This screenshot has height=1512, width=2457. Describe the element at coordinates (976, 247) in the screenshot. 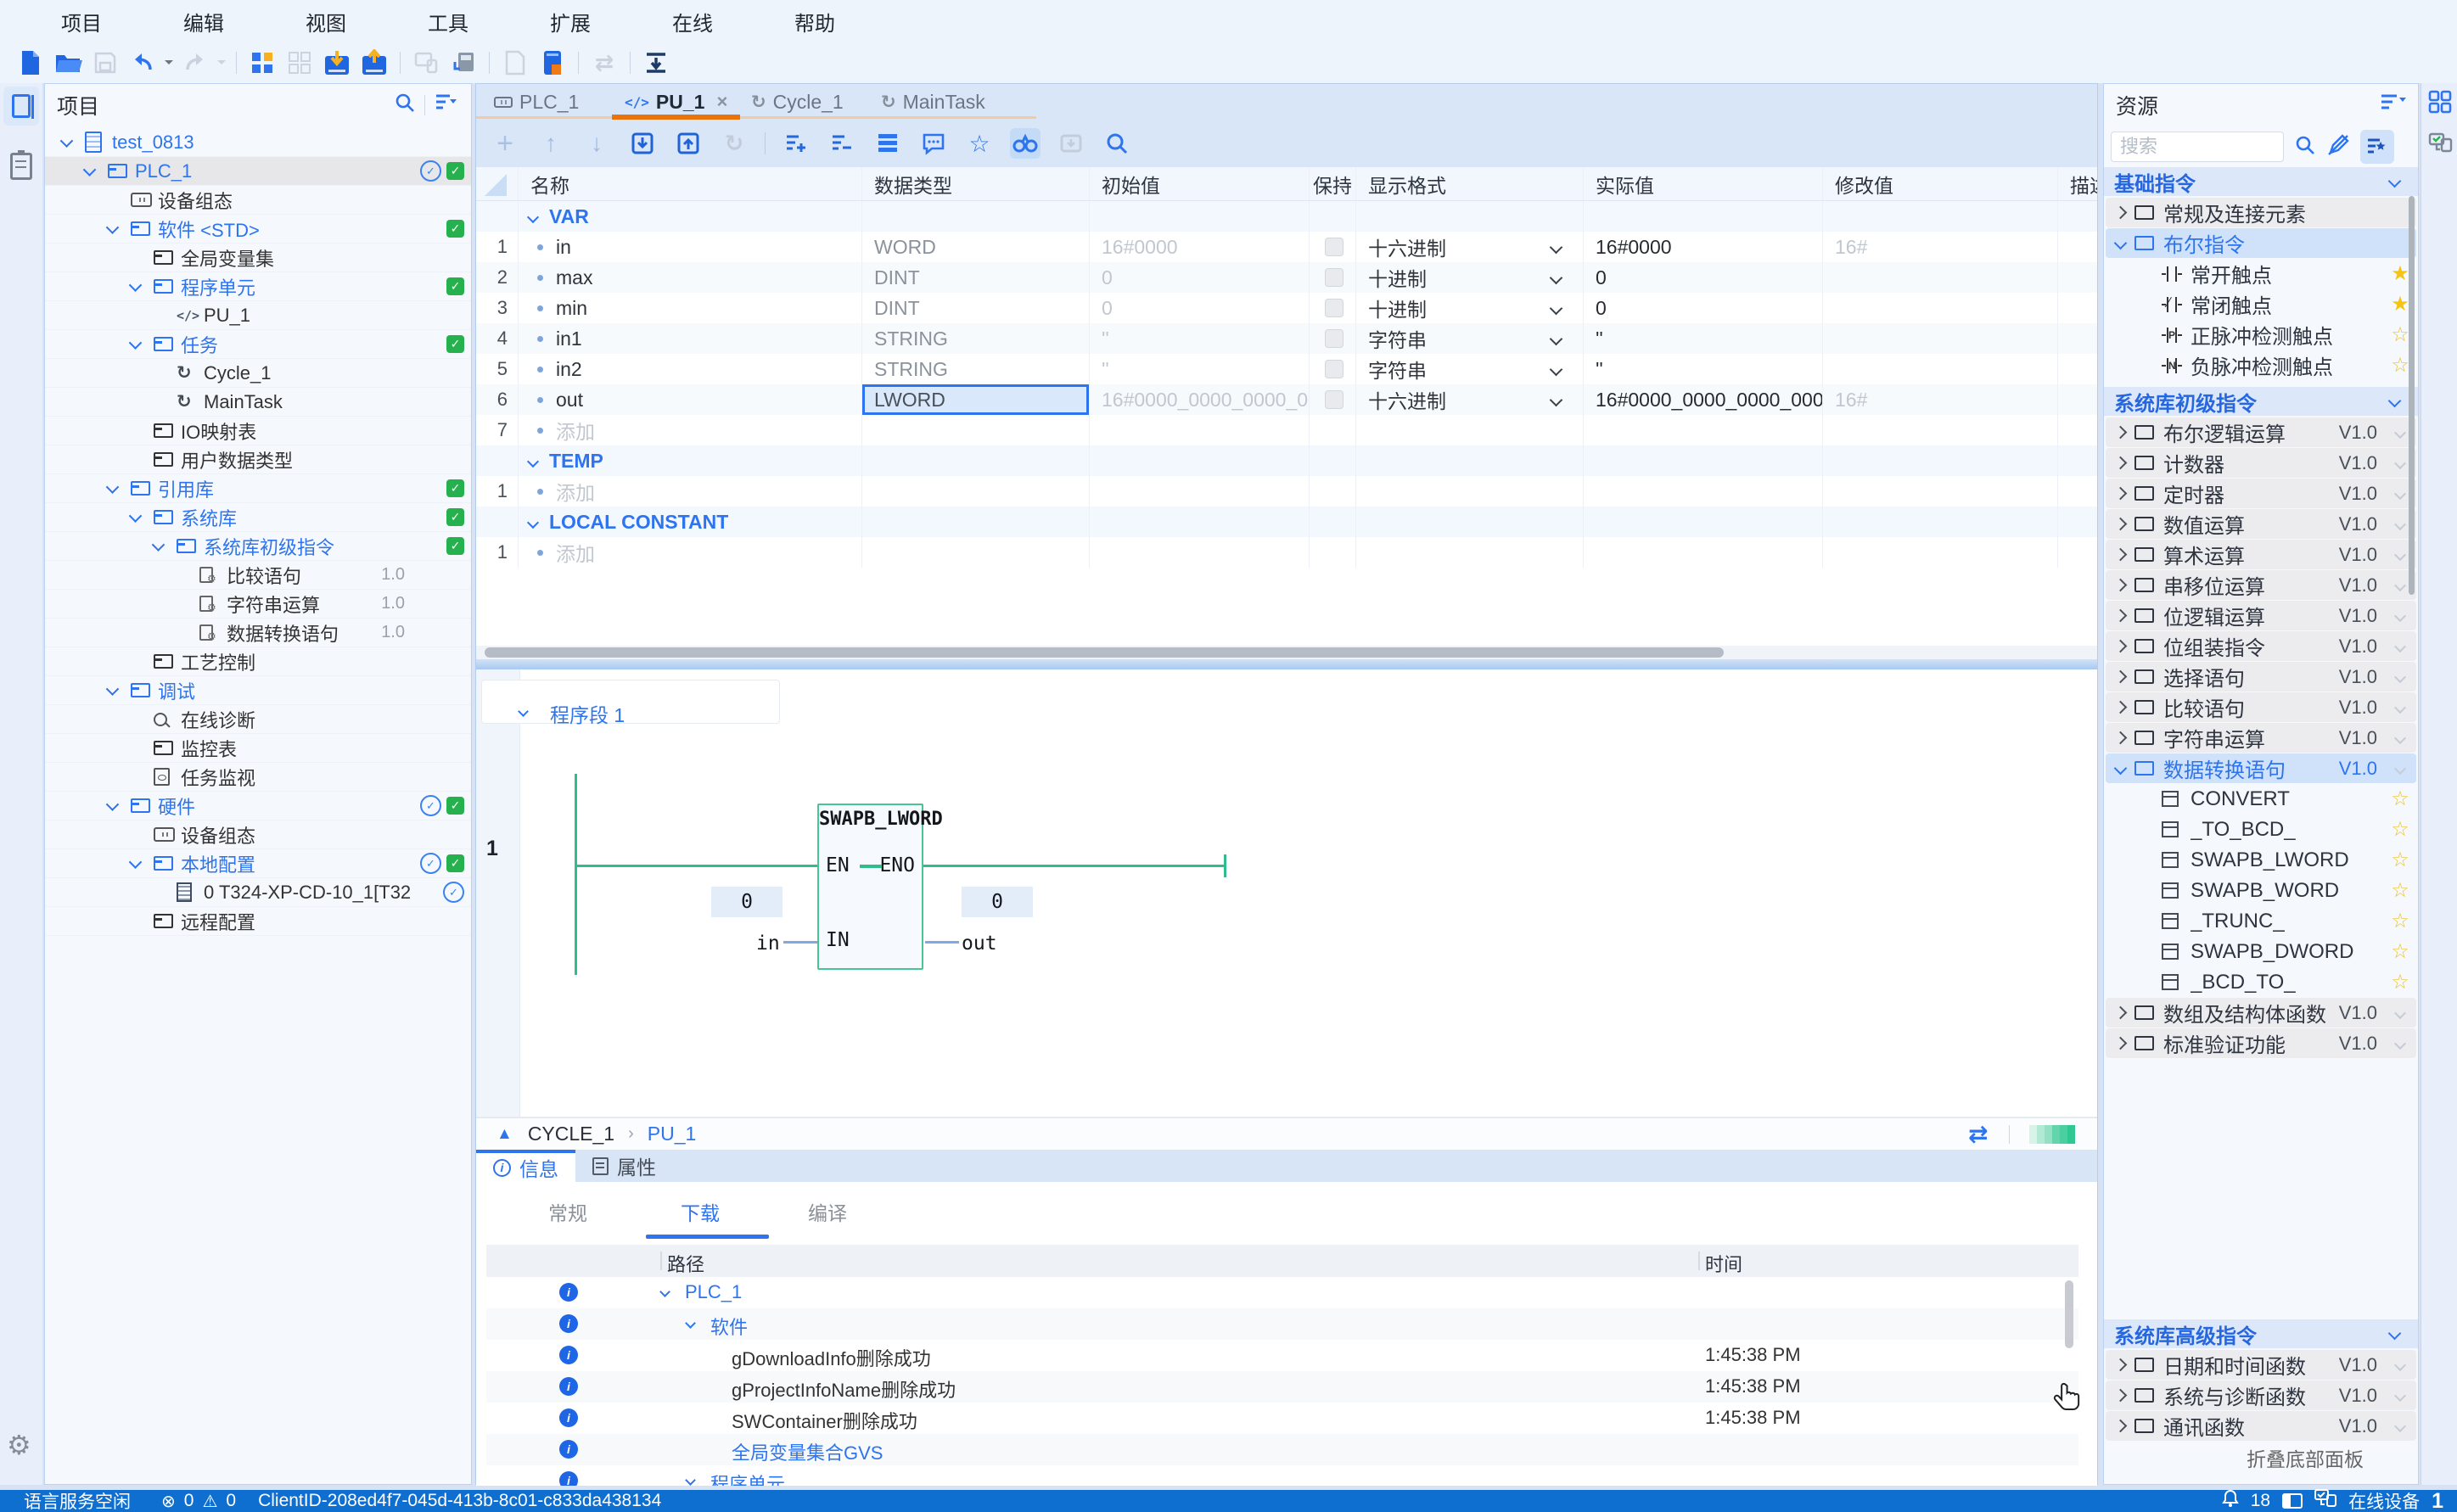

I see `data-type-cell: WORD` at that location.